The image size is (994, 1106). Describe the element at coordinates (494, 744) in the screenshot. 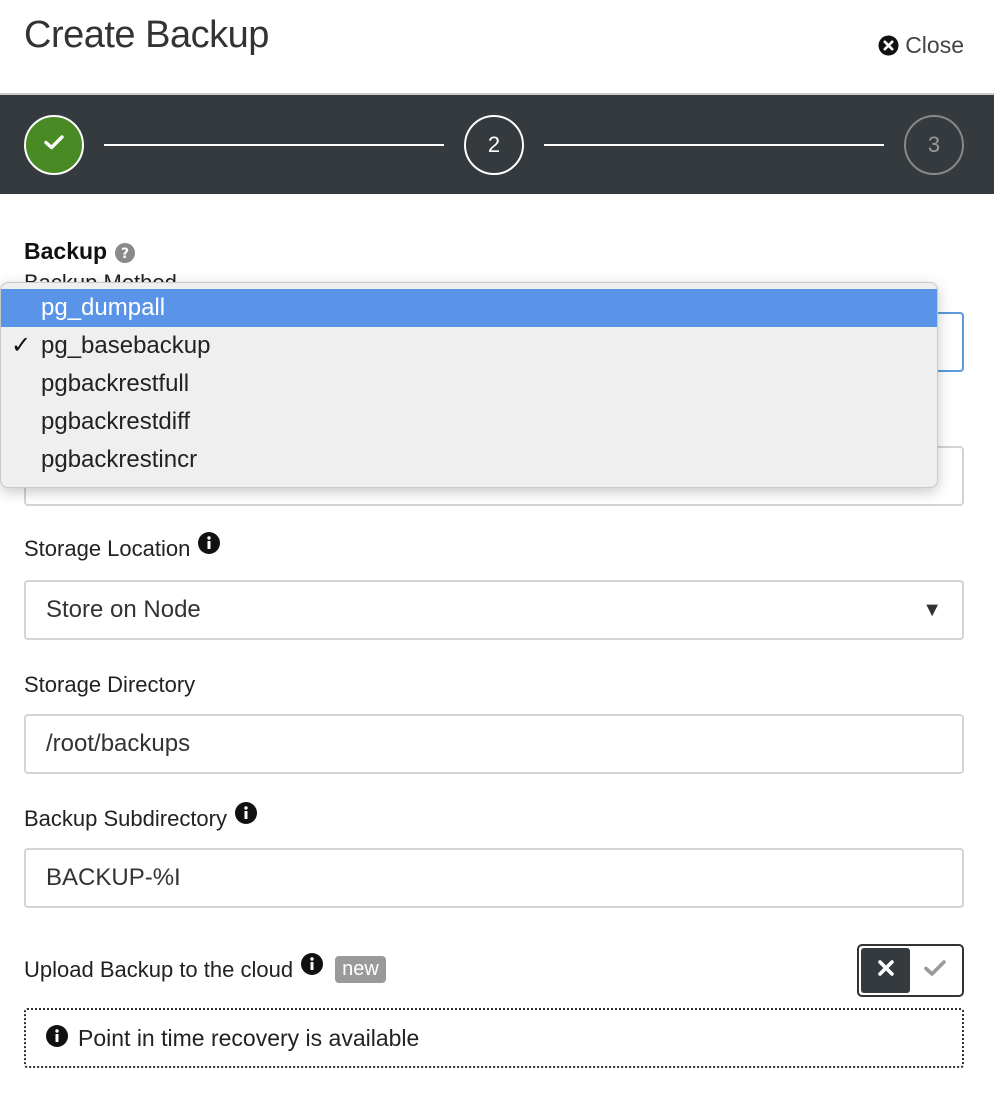

I see `storage-directory-input: /root/backups` at that location.